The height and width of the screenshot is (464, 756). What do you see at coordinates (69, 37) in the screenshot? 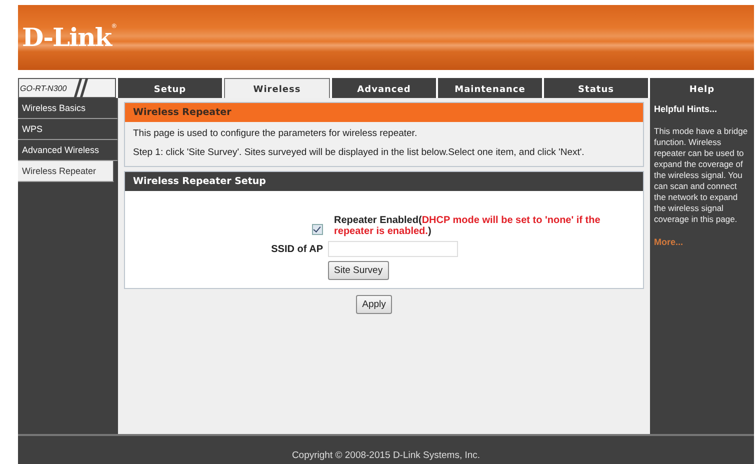
I see `logo: D-Link$^{®}$` at bounding box center [69, 37].